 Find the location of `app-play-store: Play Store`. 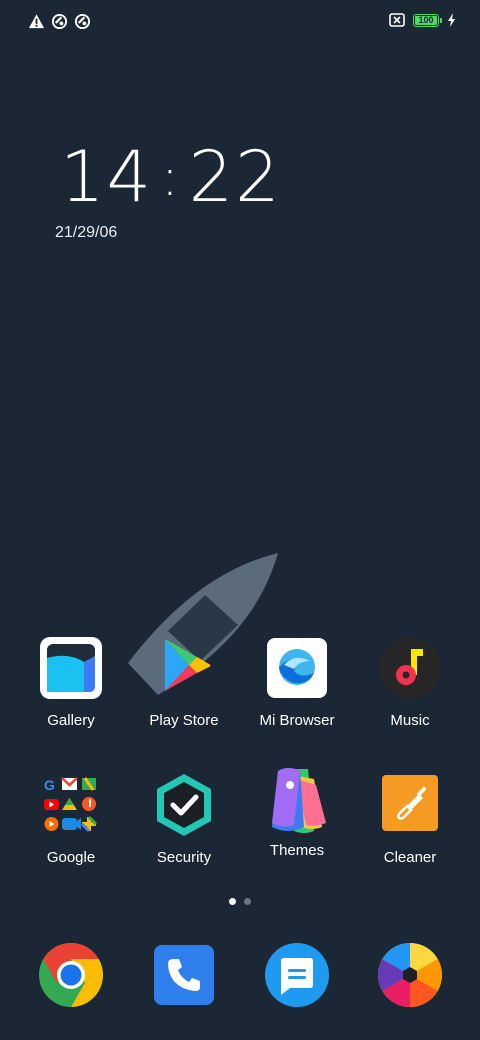

app-play-store: Play Store is located at coordinates (184, 682).